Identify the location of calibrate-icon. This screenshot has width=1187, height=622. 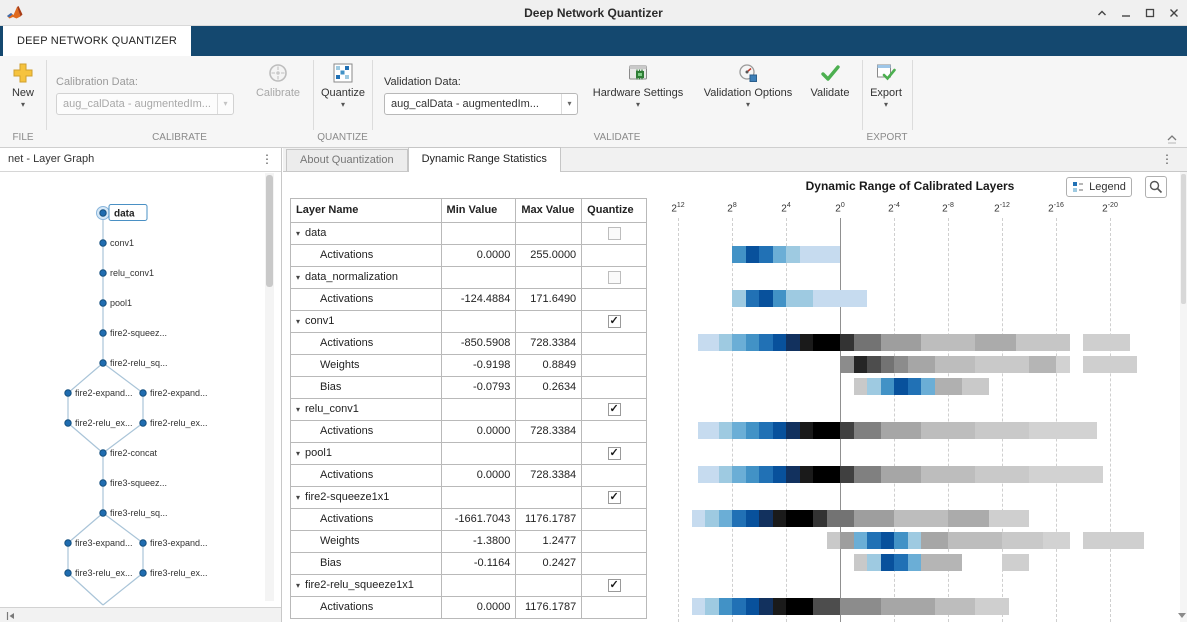
(278, 73).